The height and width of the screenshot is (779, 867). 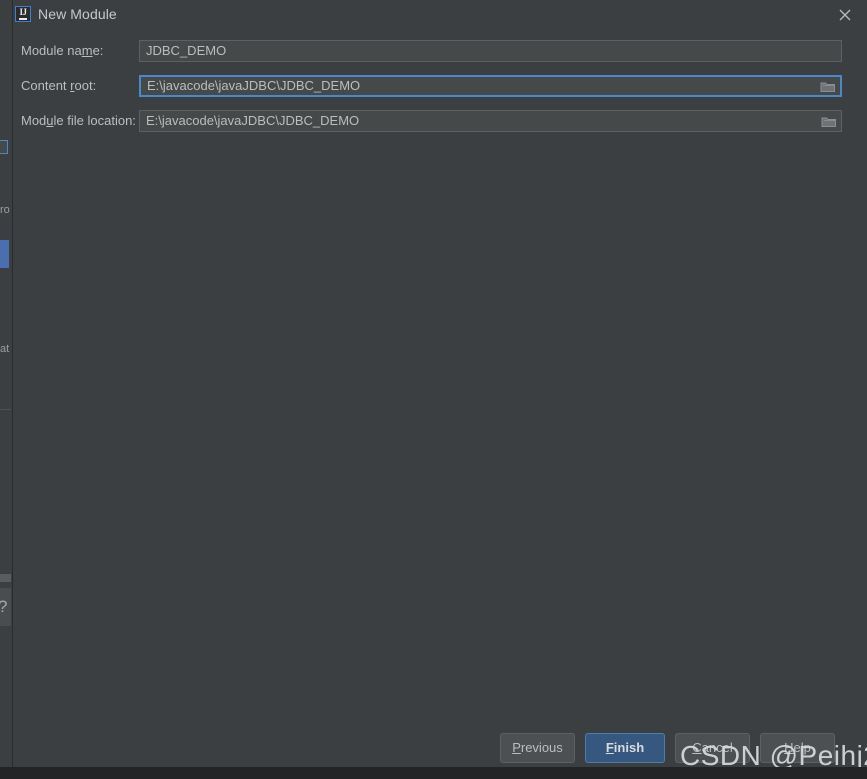 I want to click on module-name-value: JDBC_DEMO, so click(x=186, y=50).